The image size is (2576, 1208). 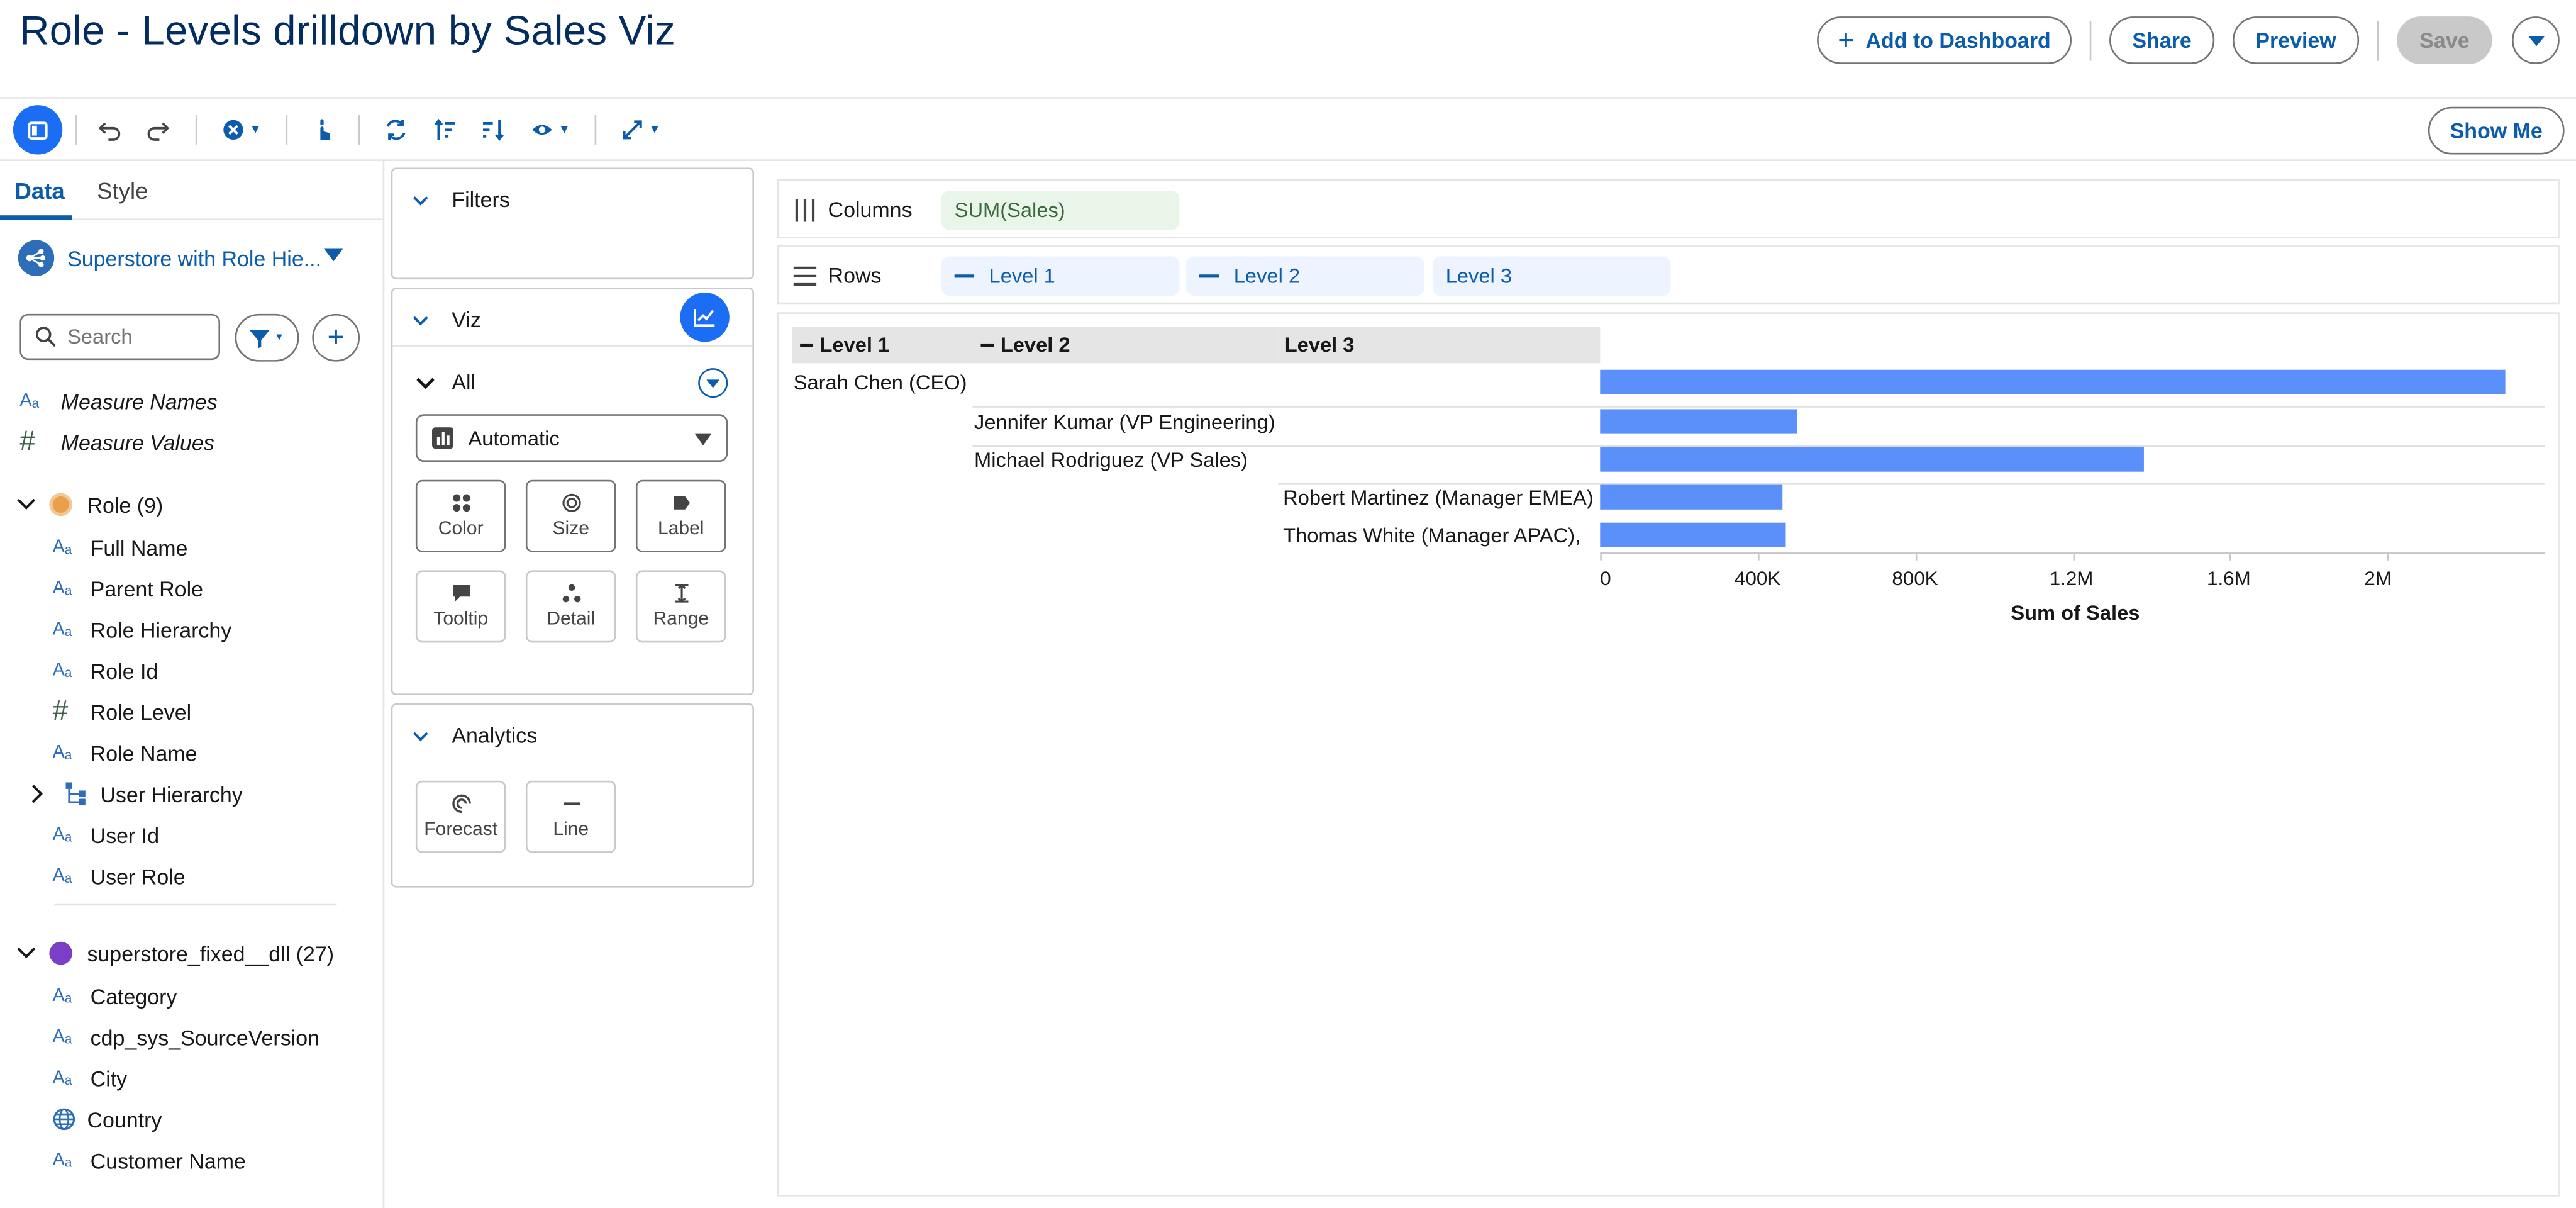 I want to click on tab-style: Style, so click(x=122, y=190).